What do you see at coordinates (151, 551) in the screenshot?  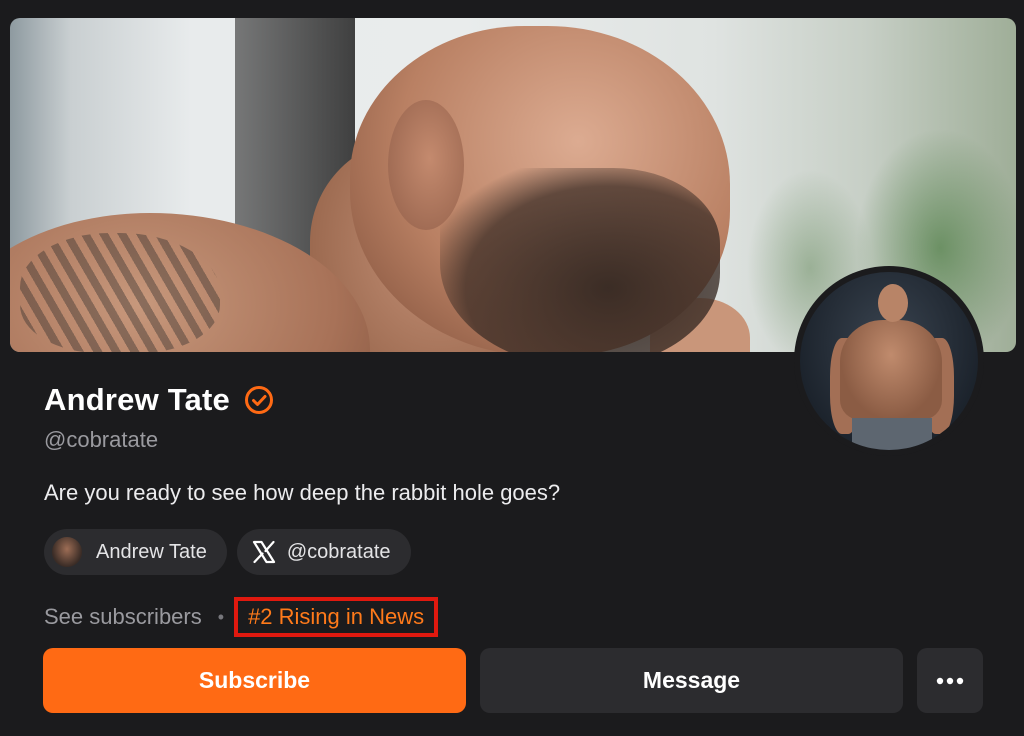 I see `link-chip-label: Andrew Tate` at bounding box center [151, 551].